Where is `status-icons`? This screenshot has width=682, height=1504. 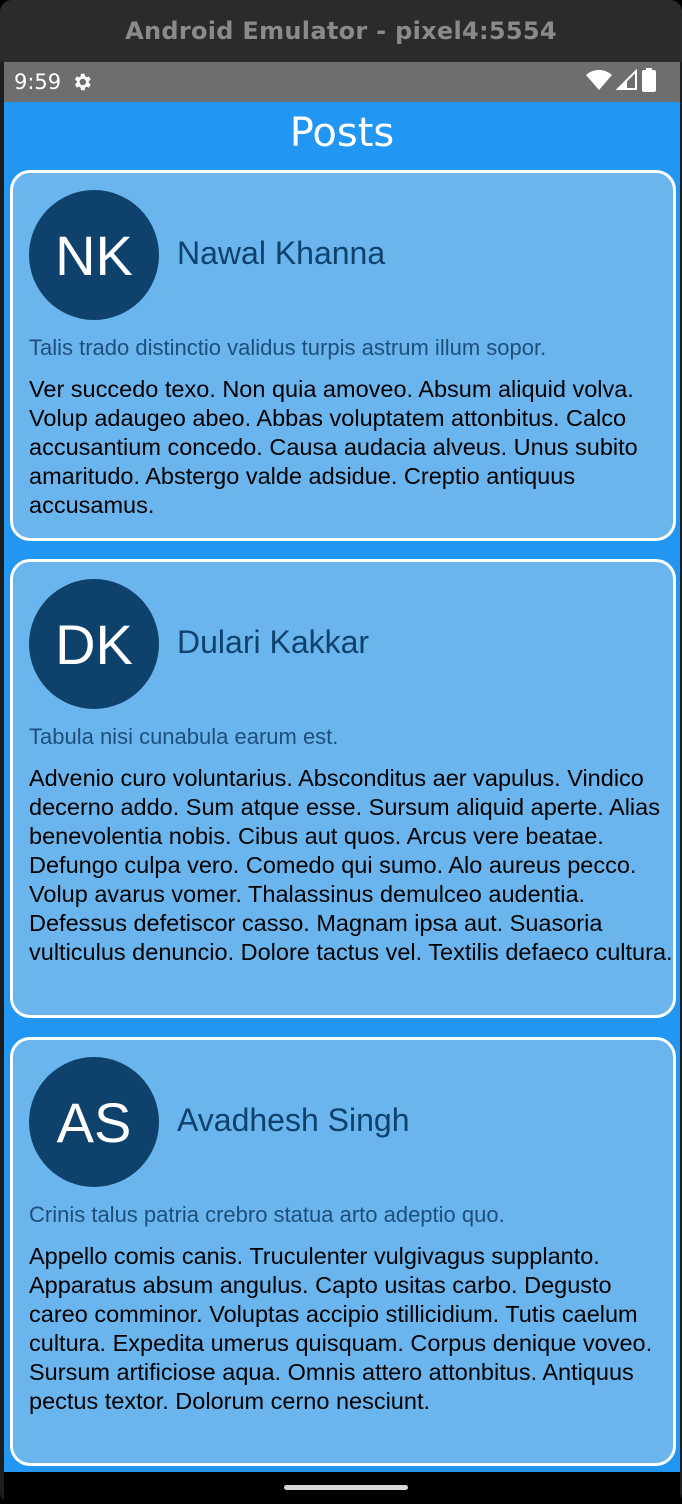 status-icons is located at coordinates (621, 82).